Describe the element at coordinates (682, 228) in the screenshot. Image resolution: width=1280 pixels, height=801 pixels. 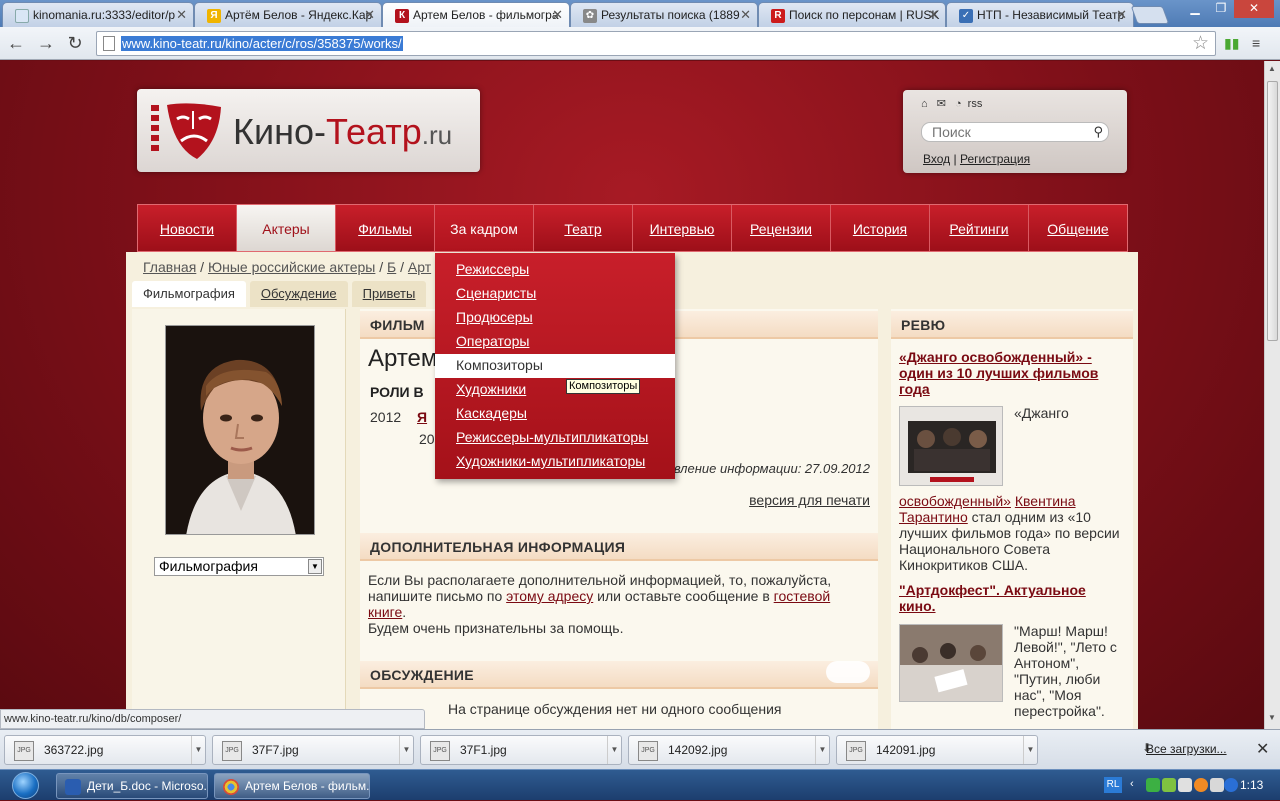
I see `nav-interviews: Интервью` at that location.